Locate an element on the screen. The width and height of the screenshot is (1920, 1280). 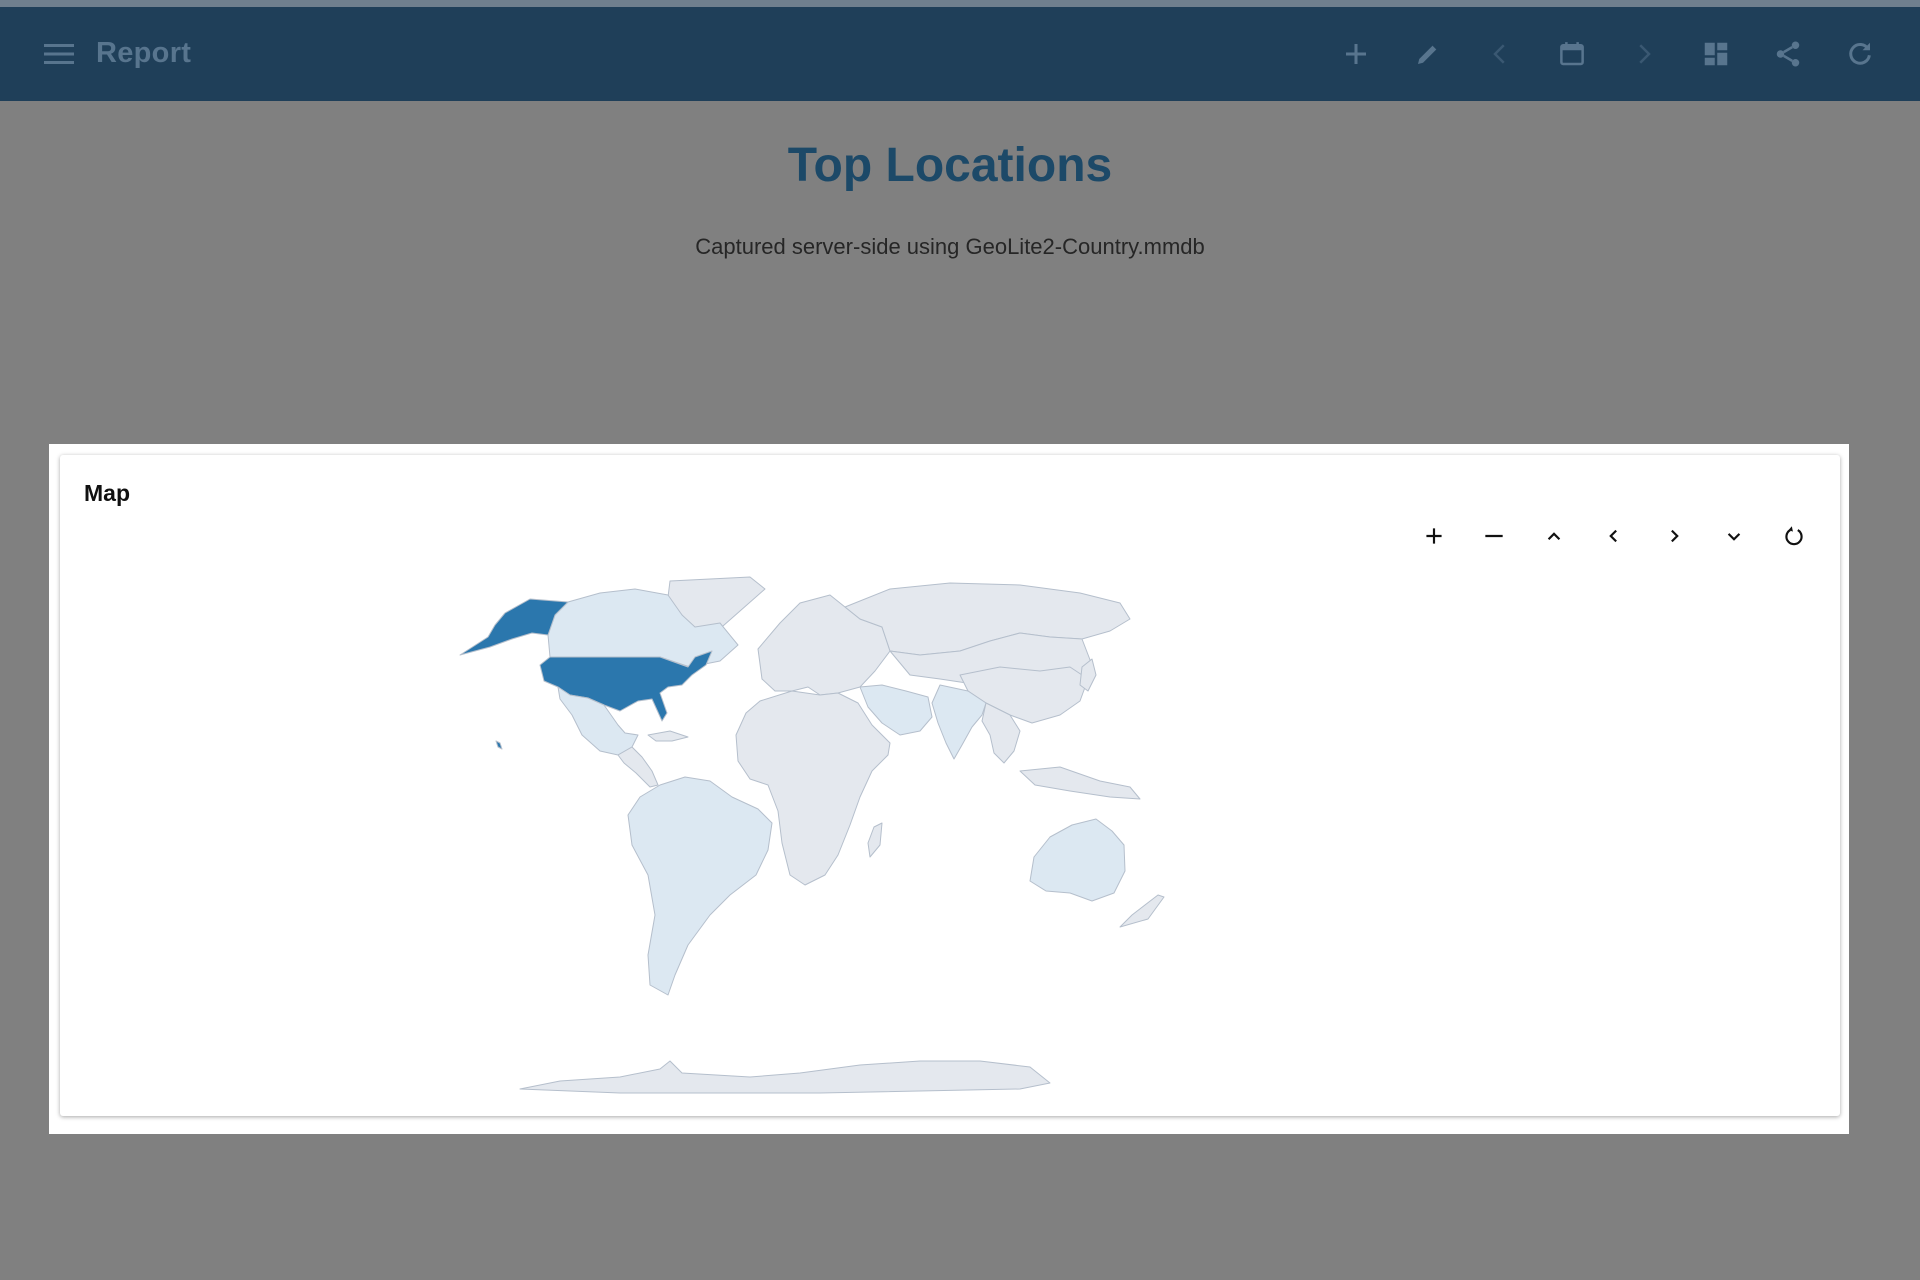
chevron-left-icon is located at coordinates (1499, 54).